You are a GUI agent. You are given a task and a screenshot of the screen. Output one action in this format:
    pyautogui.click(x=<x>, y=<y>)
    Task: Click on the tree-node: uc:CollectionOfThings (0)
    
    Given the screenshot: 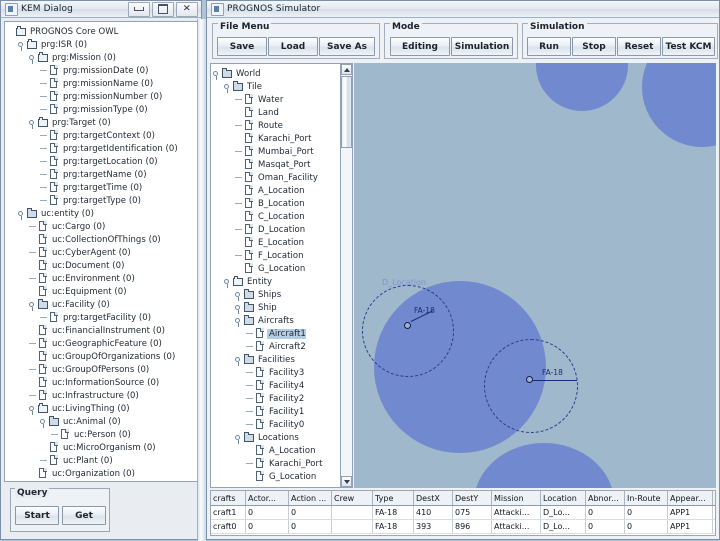 What is the action you would take?
    pyautogui.click(x=101, y=239)
    